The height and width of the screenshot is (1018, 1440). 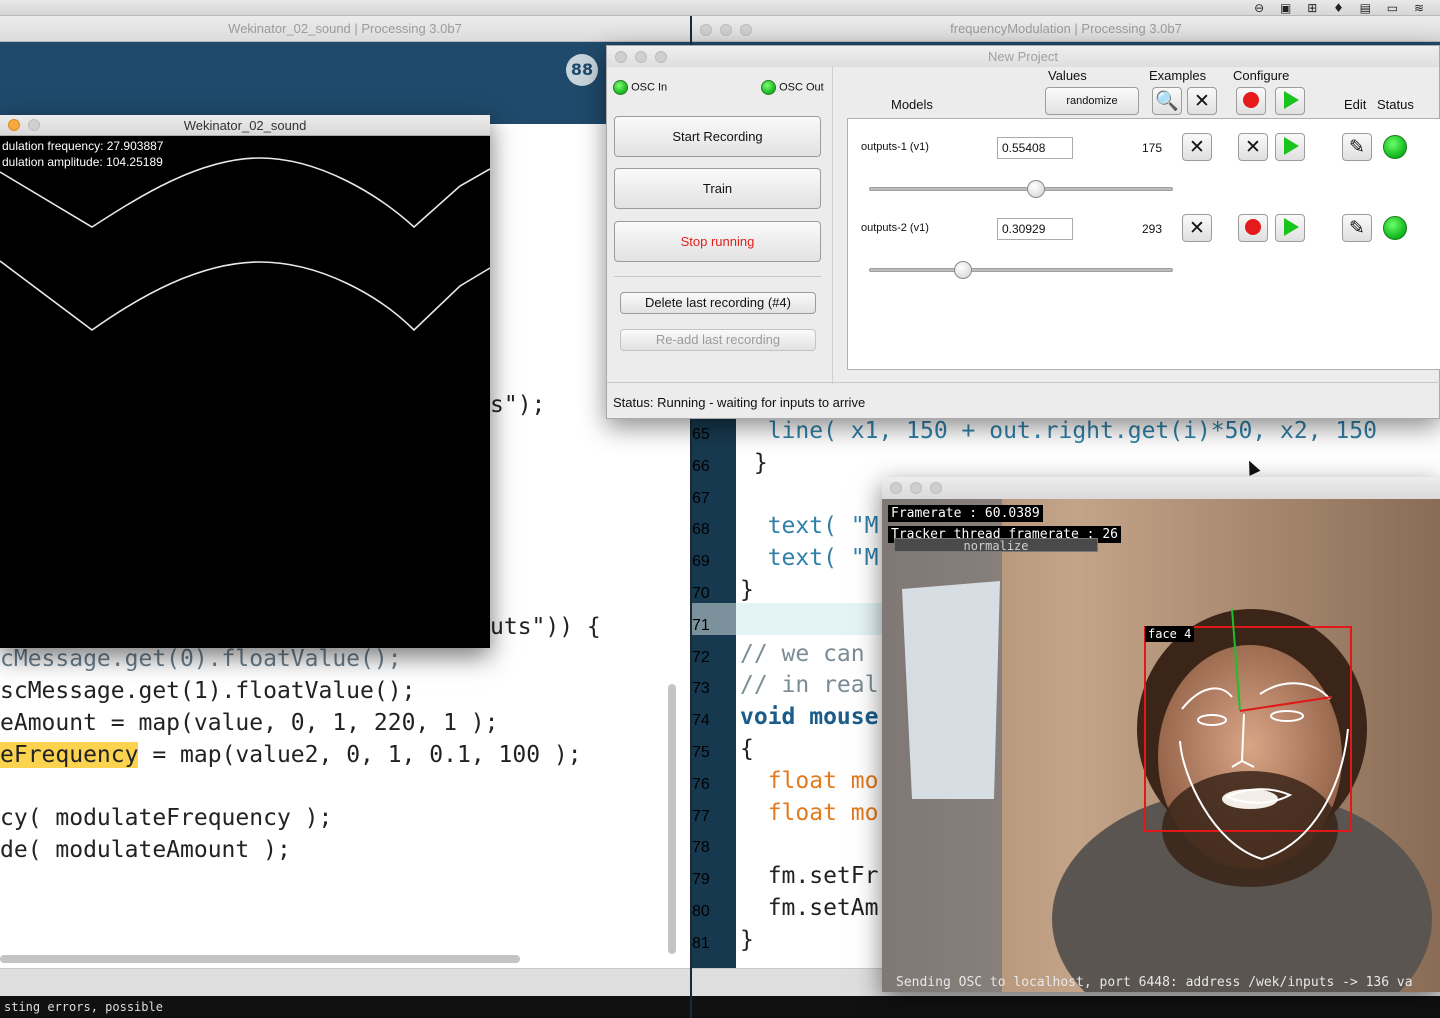 I want to click on window-titlebar: Wekinator_02_sound | Processing 3.0b7, so click(x=345, y=29).